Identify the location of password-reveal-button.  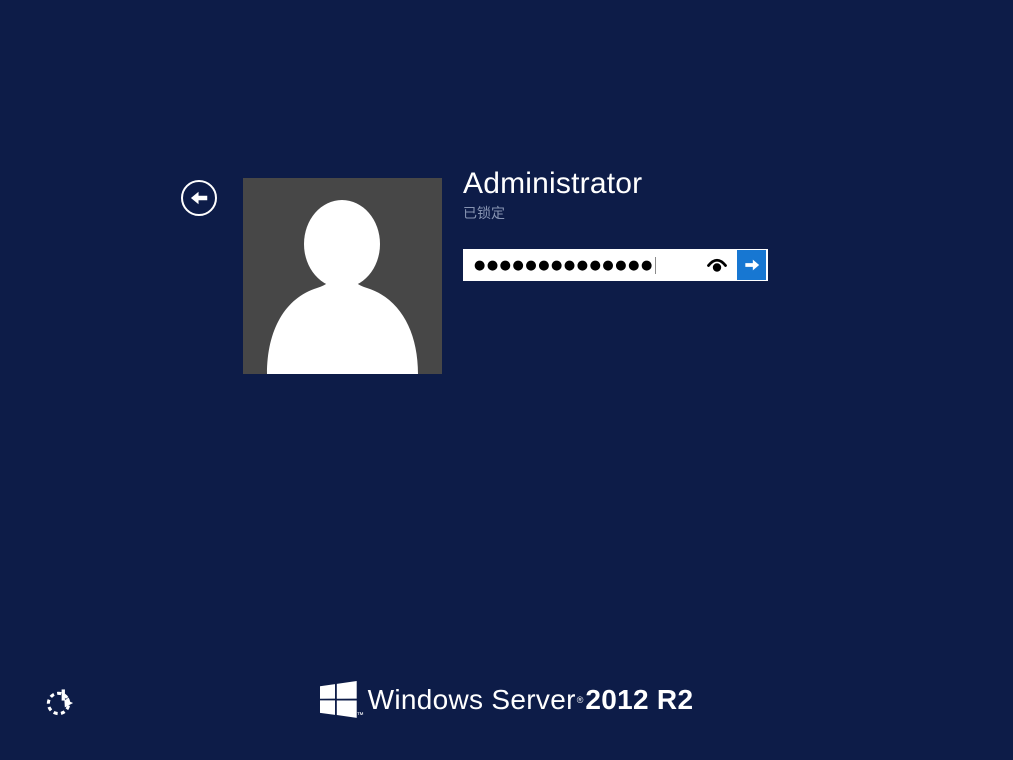
(717, 265).